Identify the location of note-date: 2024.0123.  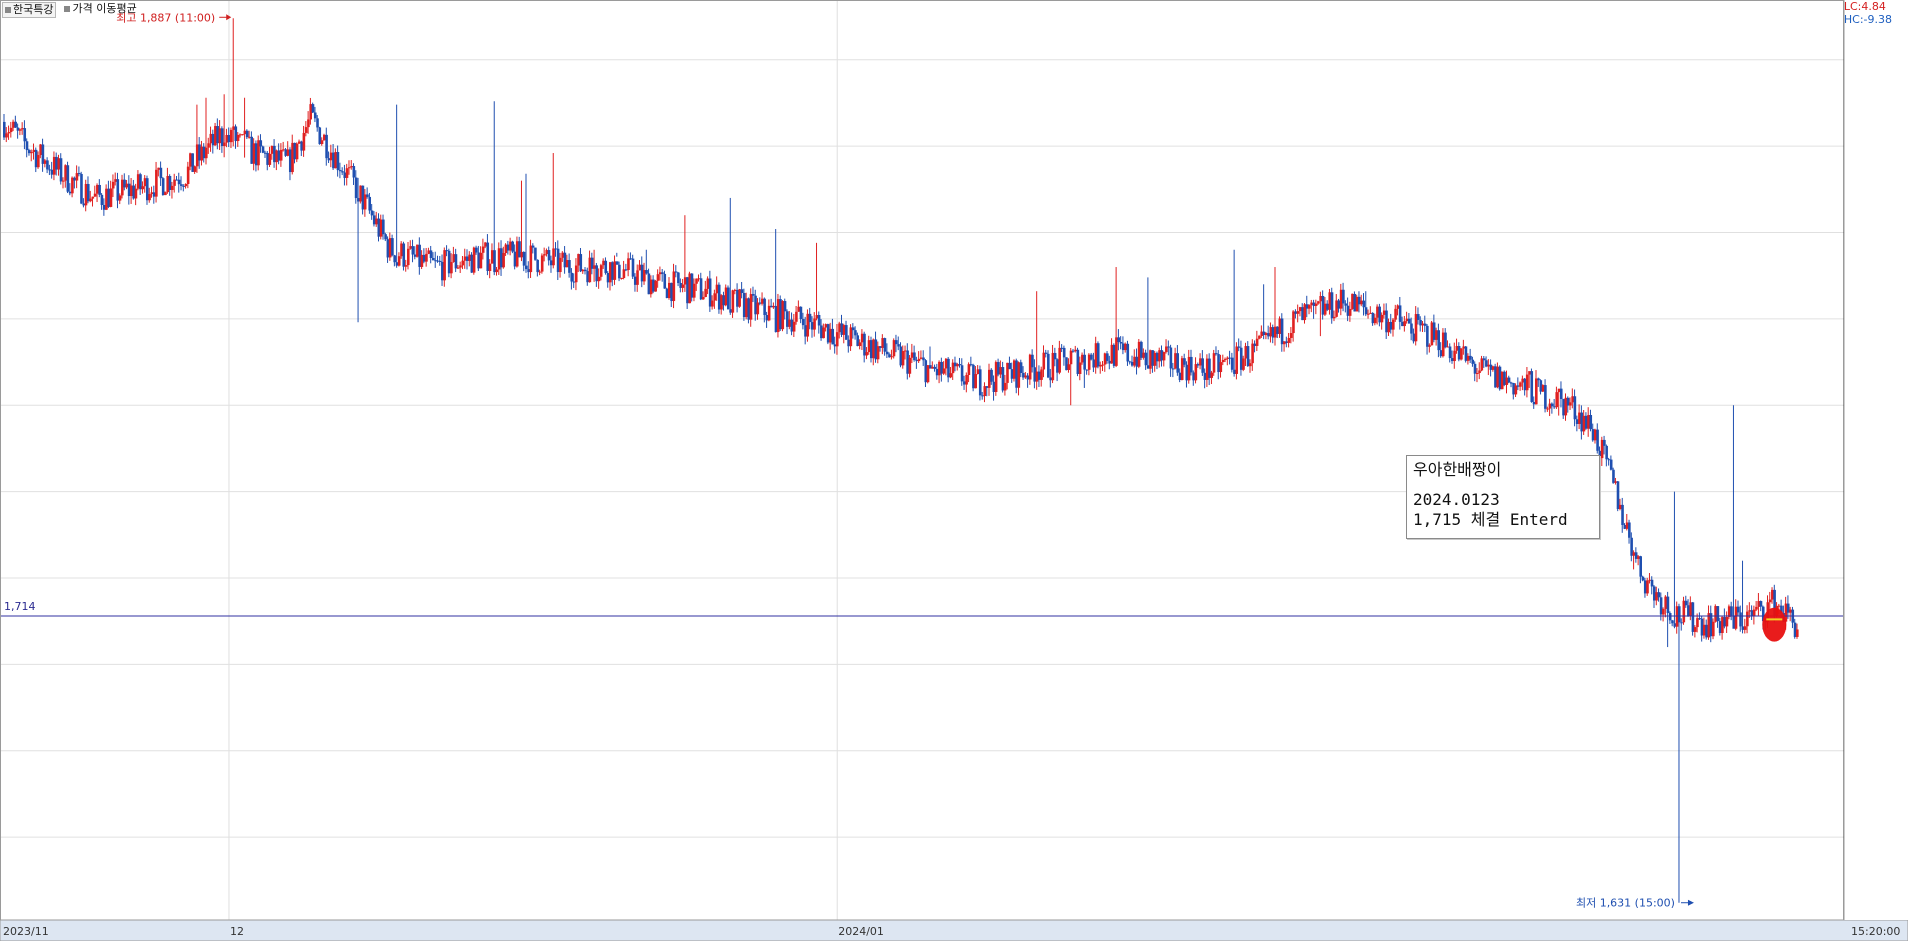
(1456, 499).